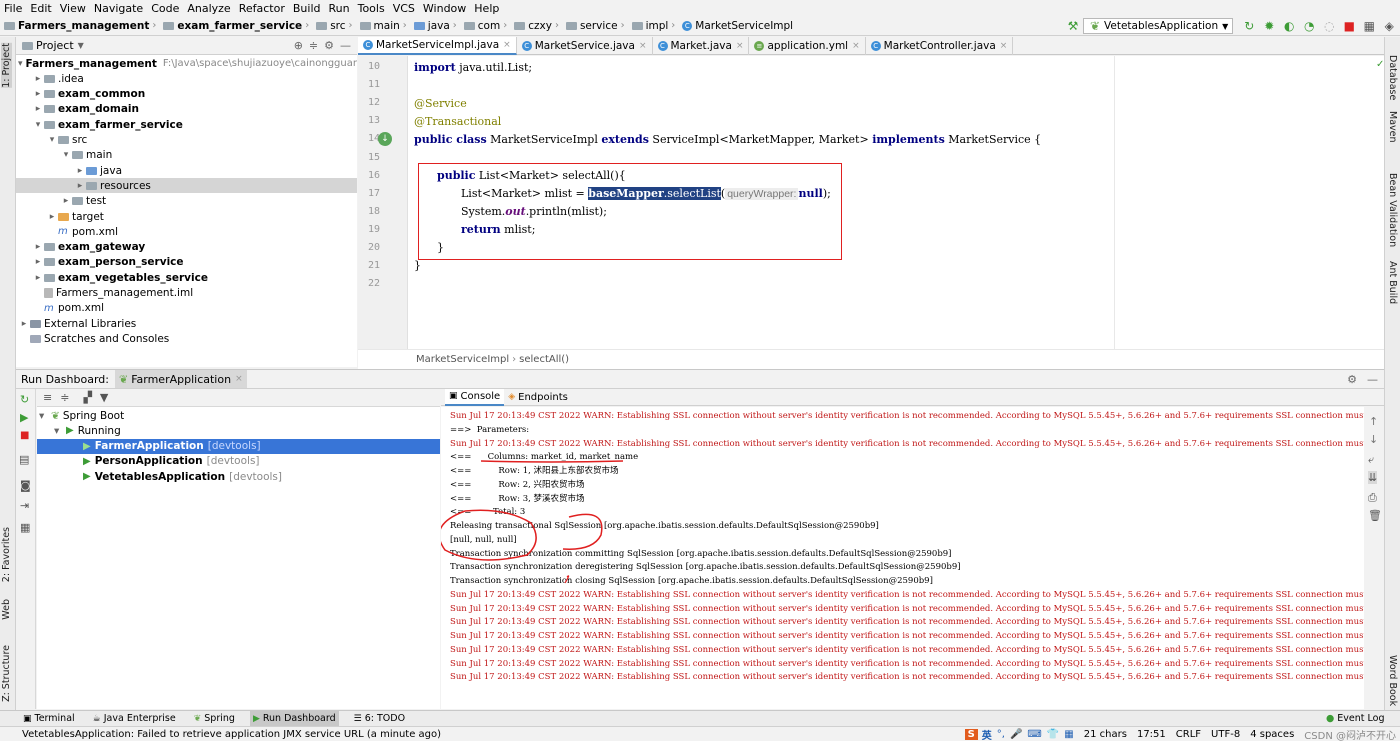 The image size is (1400, 741). What do you see at coordinates (186, 277) in the screenshot?
I see `tree-node: ▸ exam_vegetables_service` at bounding box center [186, 277].